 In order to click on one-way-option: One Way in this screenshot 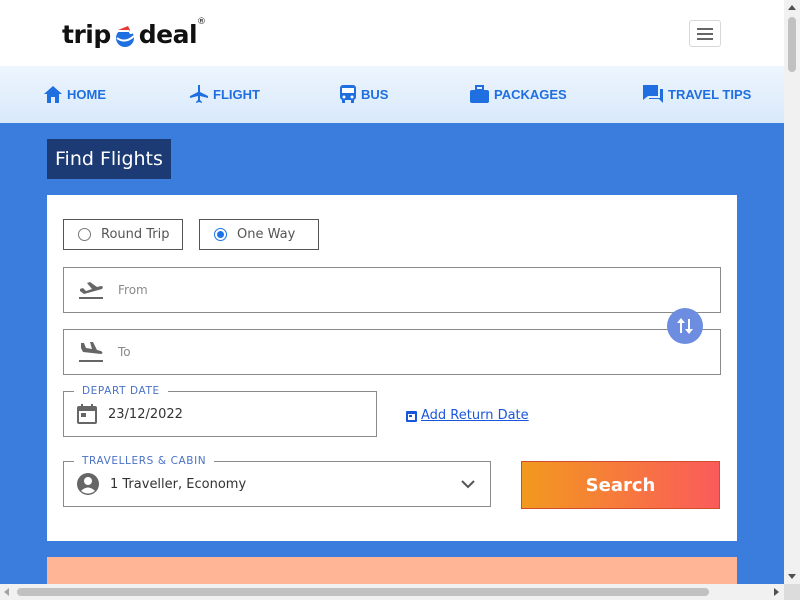, I will do `click(259, 234)`.